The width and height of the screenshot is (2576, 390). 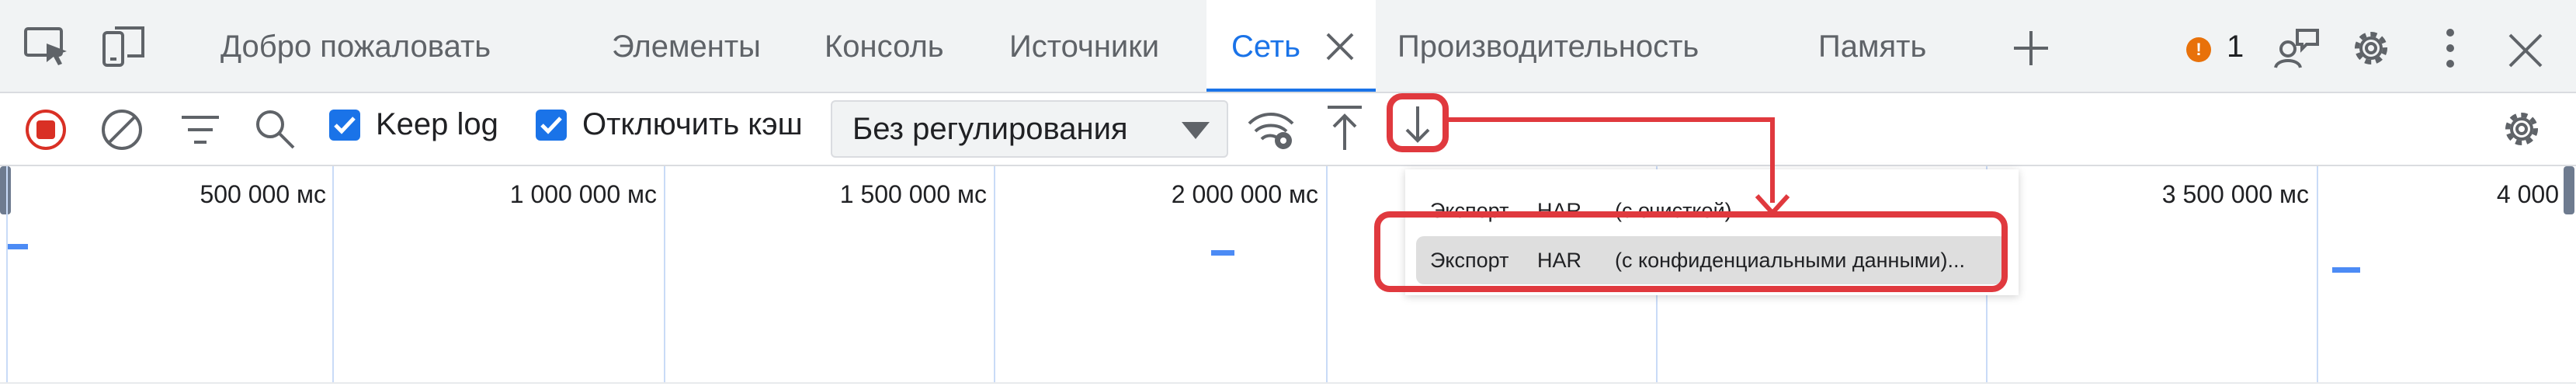 I want to click on inspect-element-icon, so click(x=46, y=46).